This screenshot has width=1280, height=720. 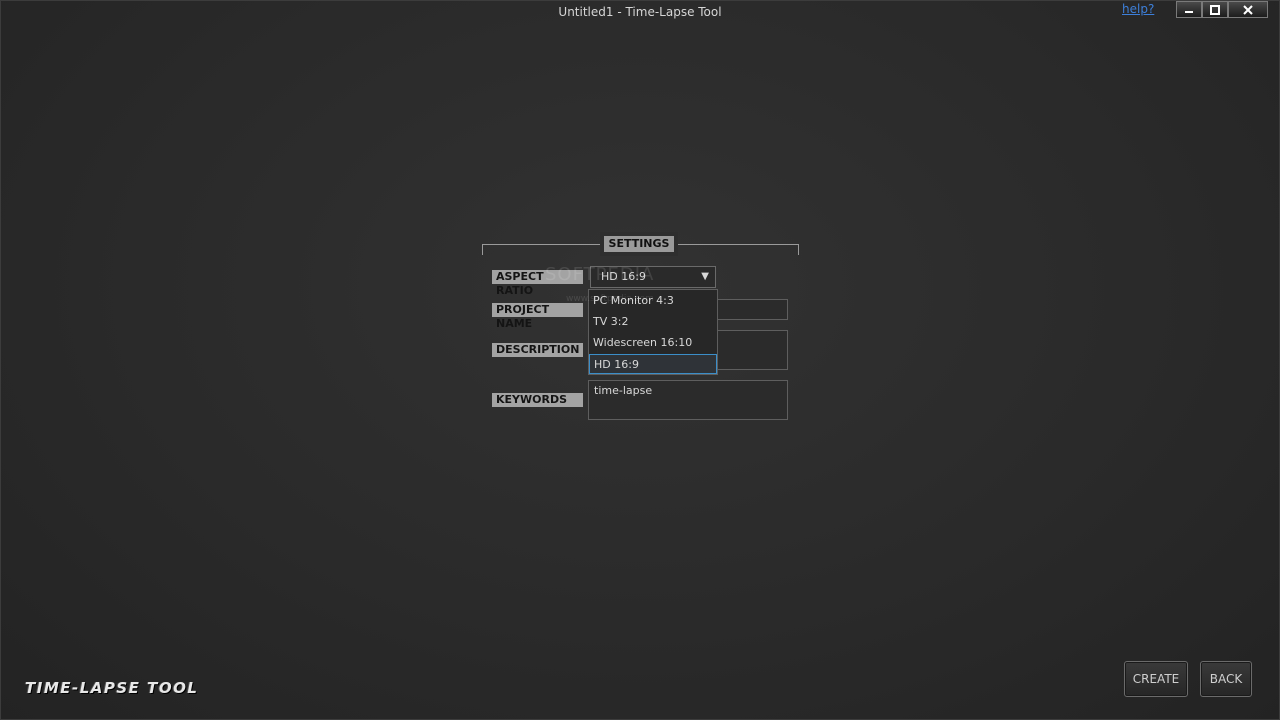 What do you see at coordinates (537, 400) in the screenshot?
I see `keywords-label: KEYWORDS` at bounding box center [537, 400].